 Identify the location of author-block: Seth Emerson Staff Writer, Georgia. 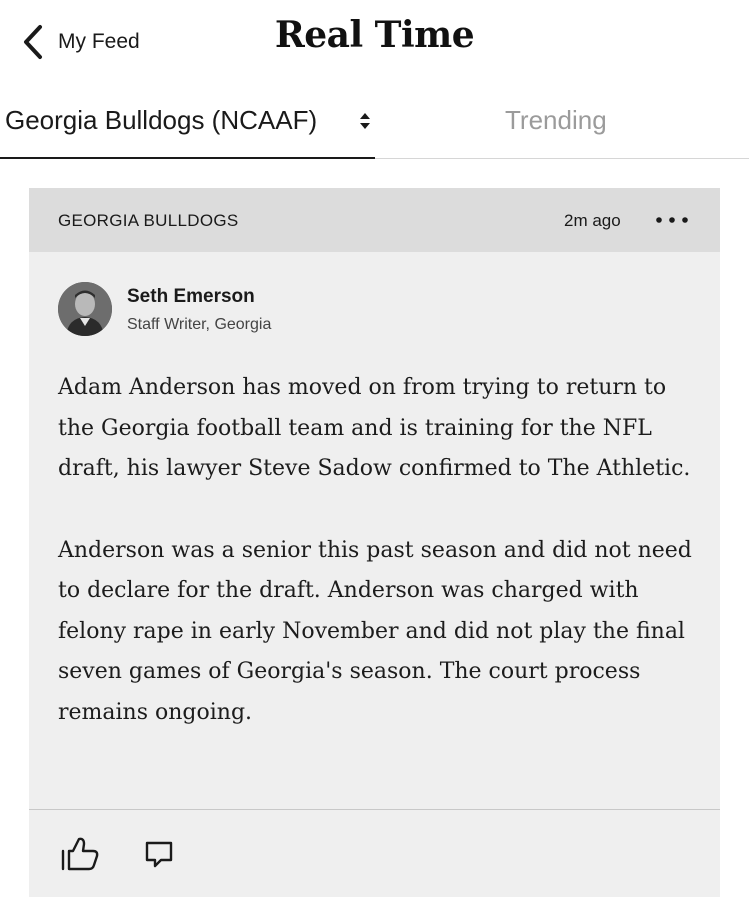
(378, 310).